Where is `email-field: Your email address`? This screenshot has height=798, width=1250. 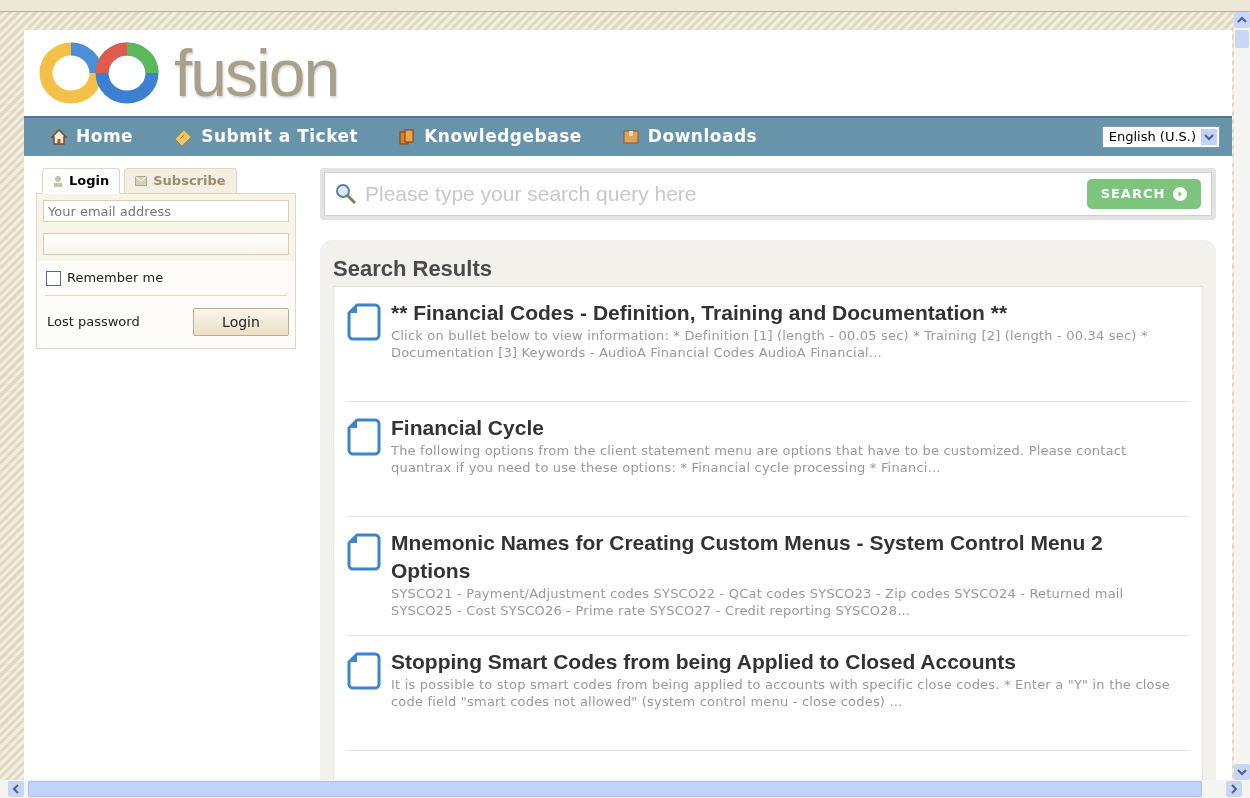 email-field: Your email address is located at coordinates (166, 211).